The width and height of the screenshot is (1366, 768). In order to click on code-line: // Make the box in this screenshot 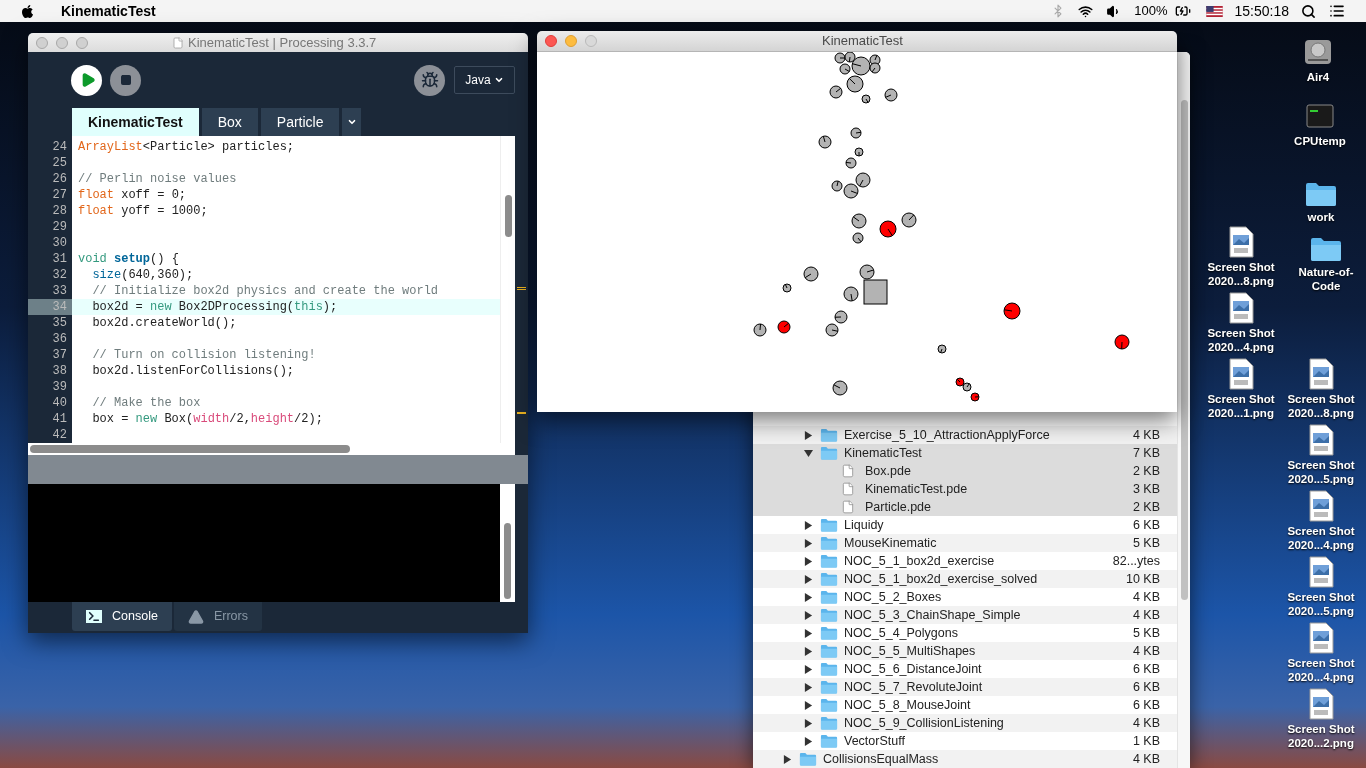, I will do `click(146, 403)`.